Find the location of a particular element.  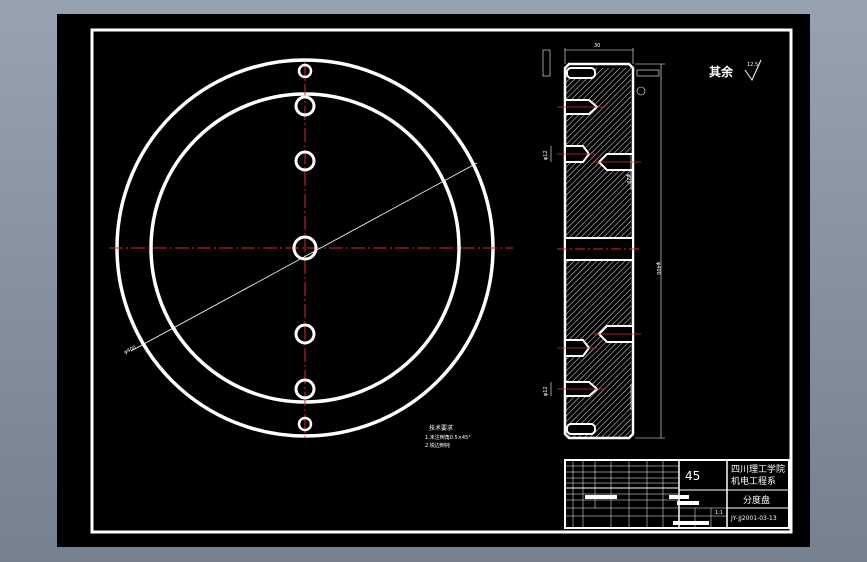

roughness-symbol: 其余 12.5 is located at coordinates (735, 70).